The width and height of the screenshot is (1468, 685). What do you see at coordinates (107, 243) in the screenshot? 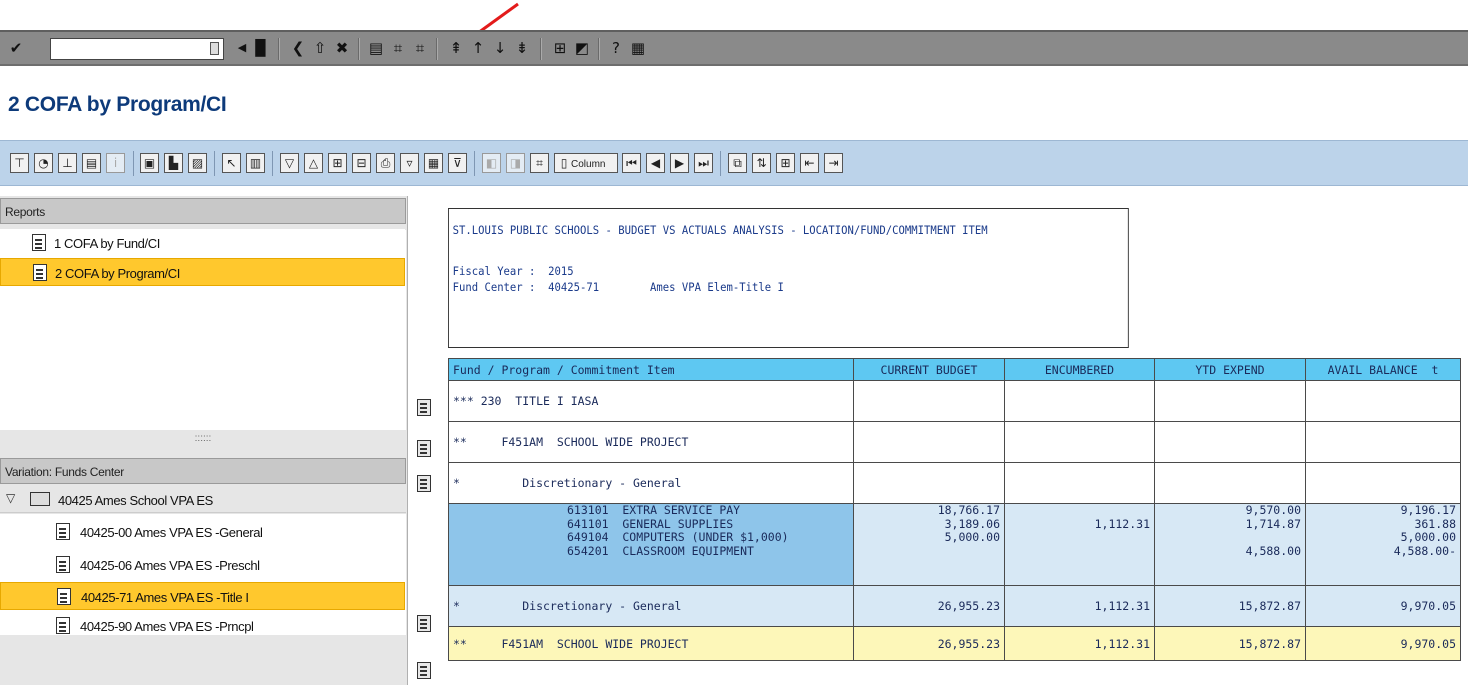
I see `report-item-label: 1 COFA by Fund/CI` at bounding box center [107, 243].